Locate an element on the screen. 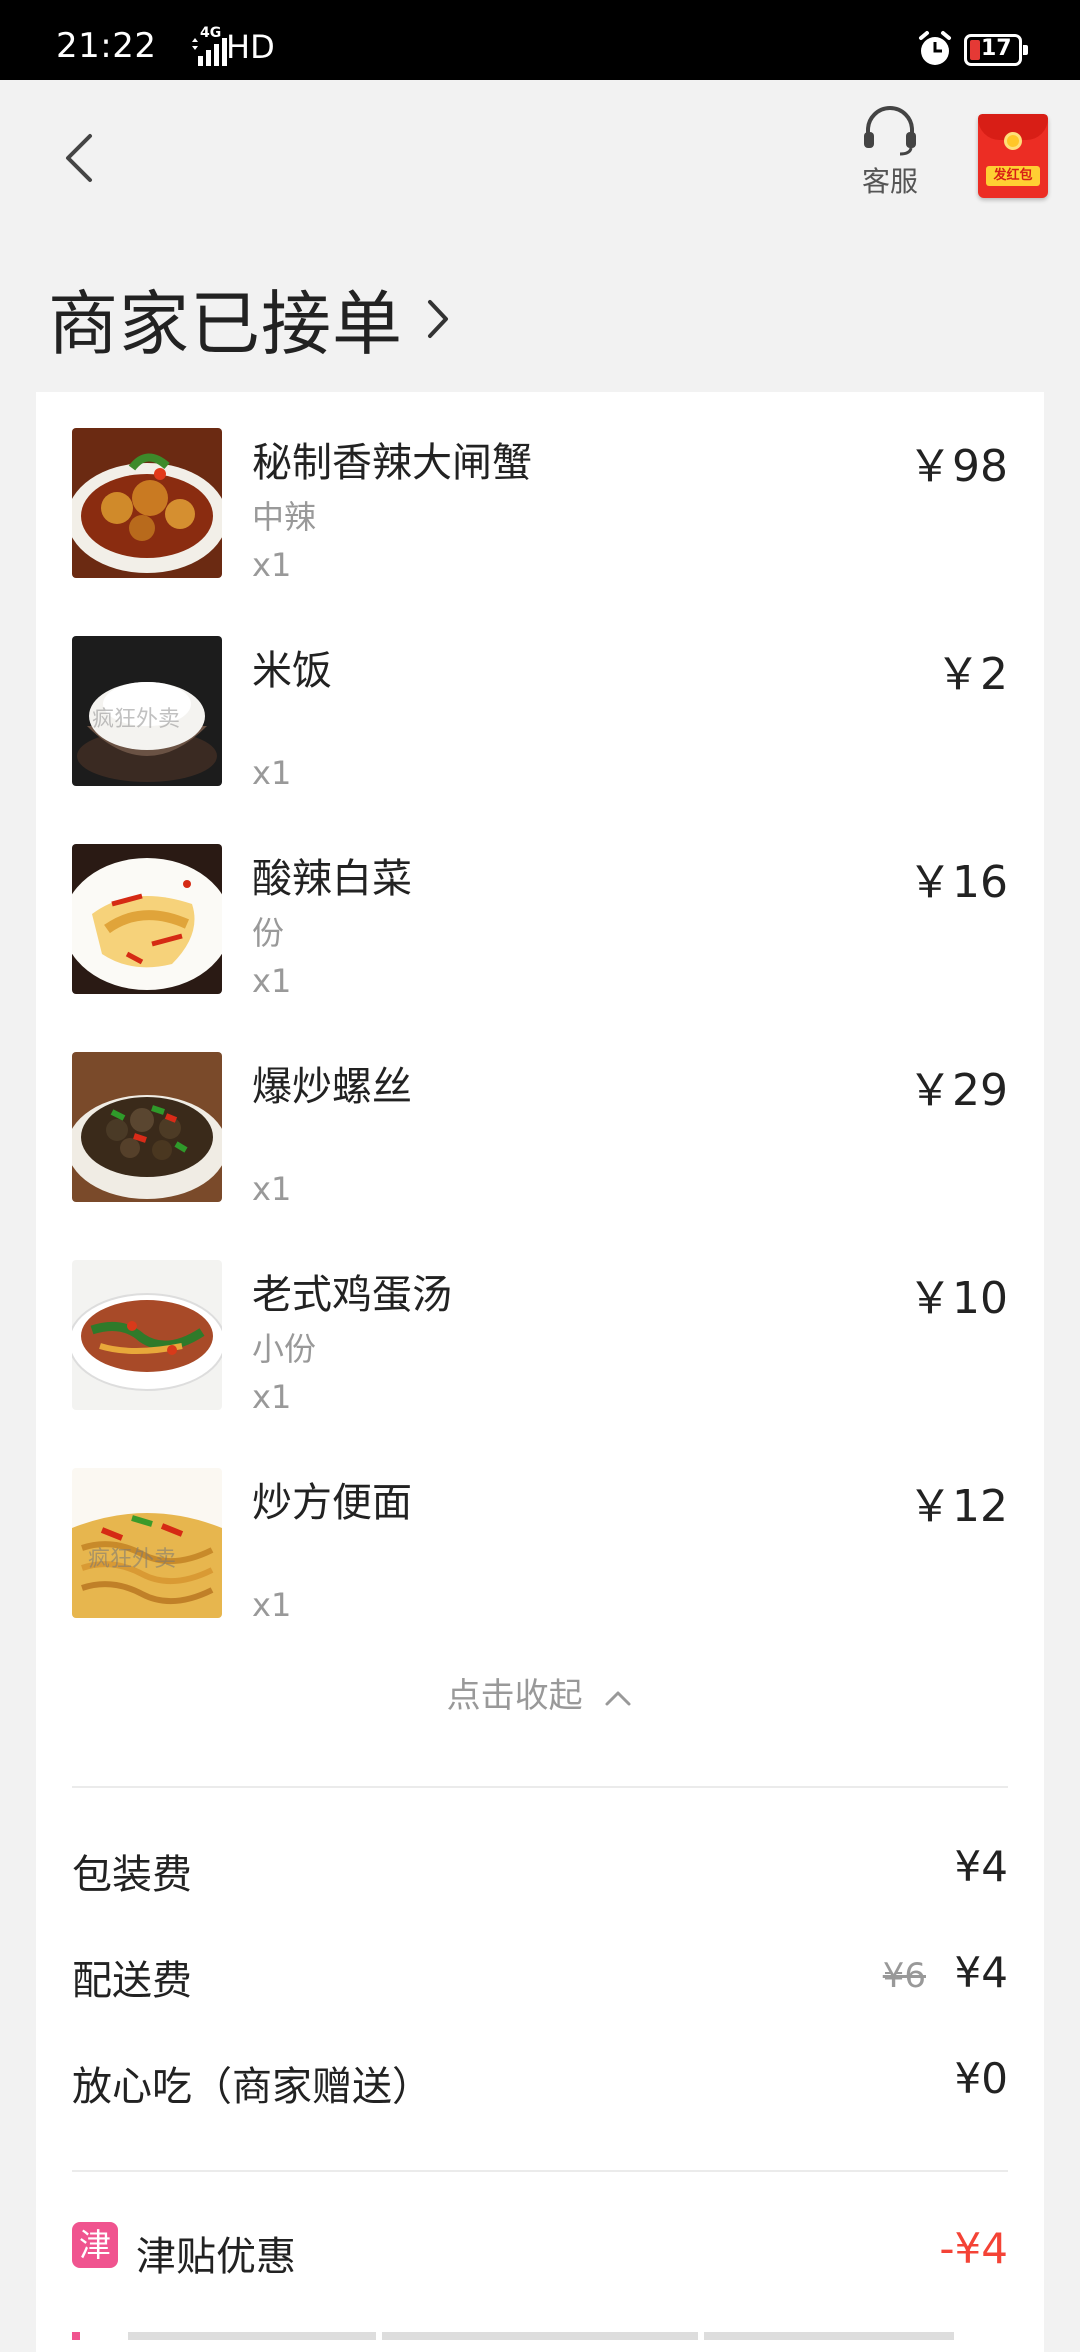 The image size is (1080, 2352). collapse-items-button: 点击收起 is located at coordinates (540, 1692).